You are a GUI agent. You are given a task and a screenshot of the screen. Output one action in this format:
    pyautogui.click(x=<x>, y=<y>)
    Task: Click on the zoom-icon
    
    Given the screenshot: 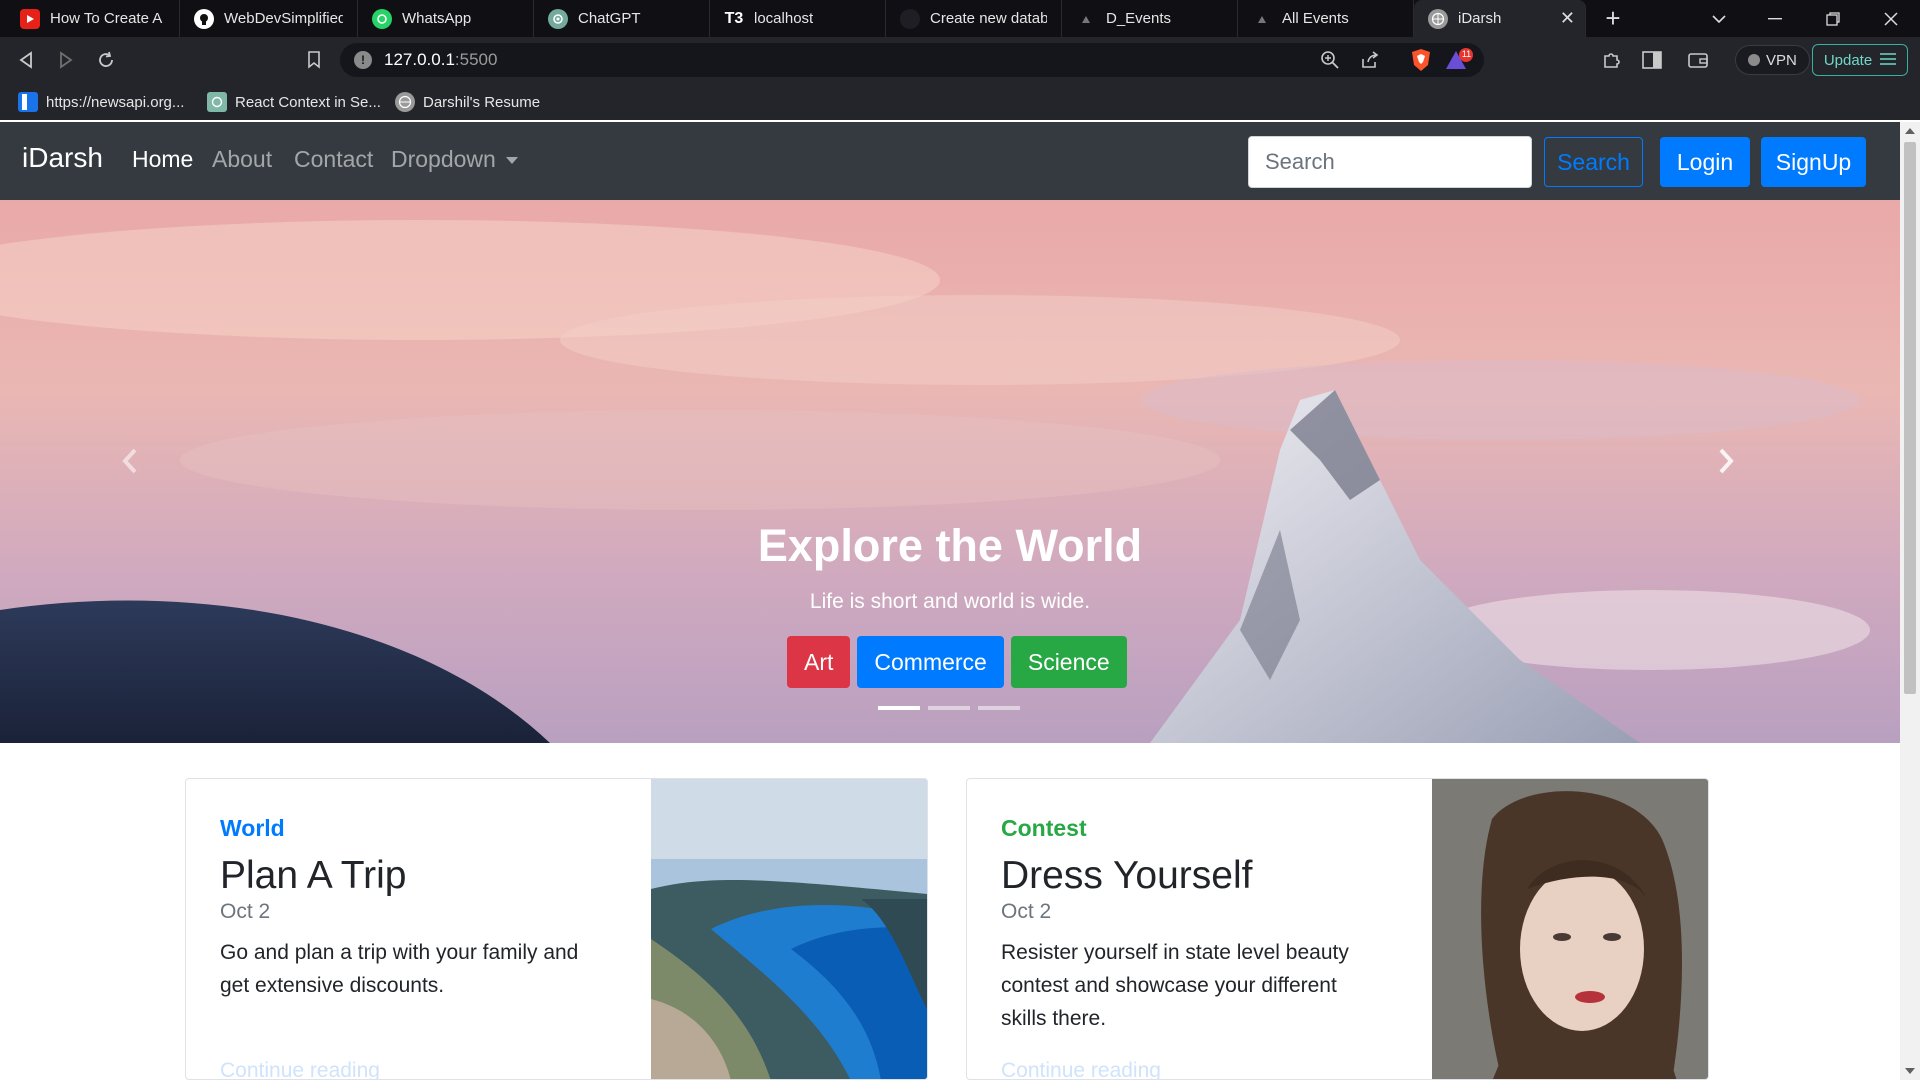 What is the action you would take?
    pyautogui.click(x=1330, y=62)
    